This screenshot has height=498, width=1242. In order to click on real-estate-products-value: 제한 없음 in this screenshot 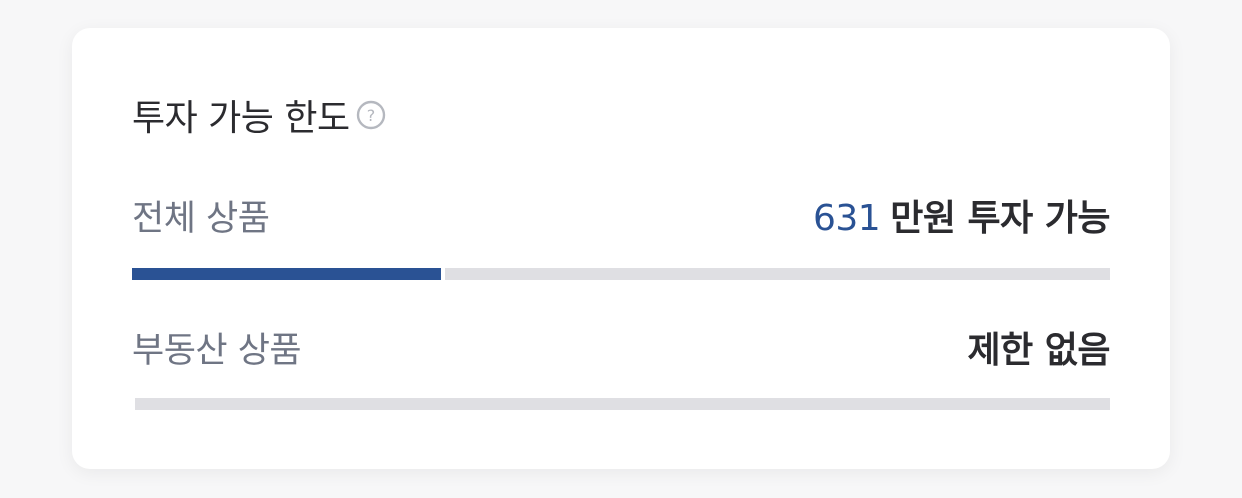, I will do `click(1038, 350)`.